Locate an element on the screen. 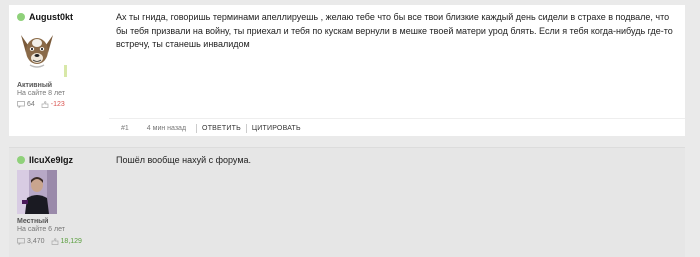  reputation-value: 18,129 is located at coordinates (71, 241).